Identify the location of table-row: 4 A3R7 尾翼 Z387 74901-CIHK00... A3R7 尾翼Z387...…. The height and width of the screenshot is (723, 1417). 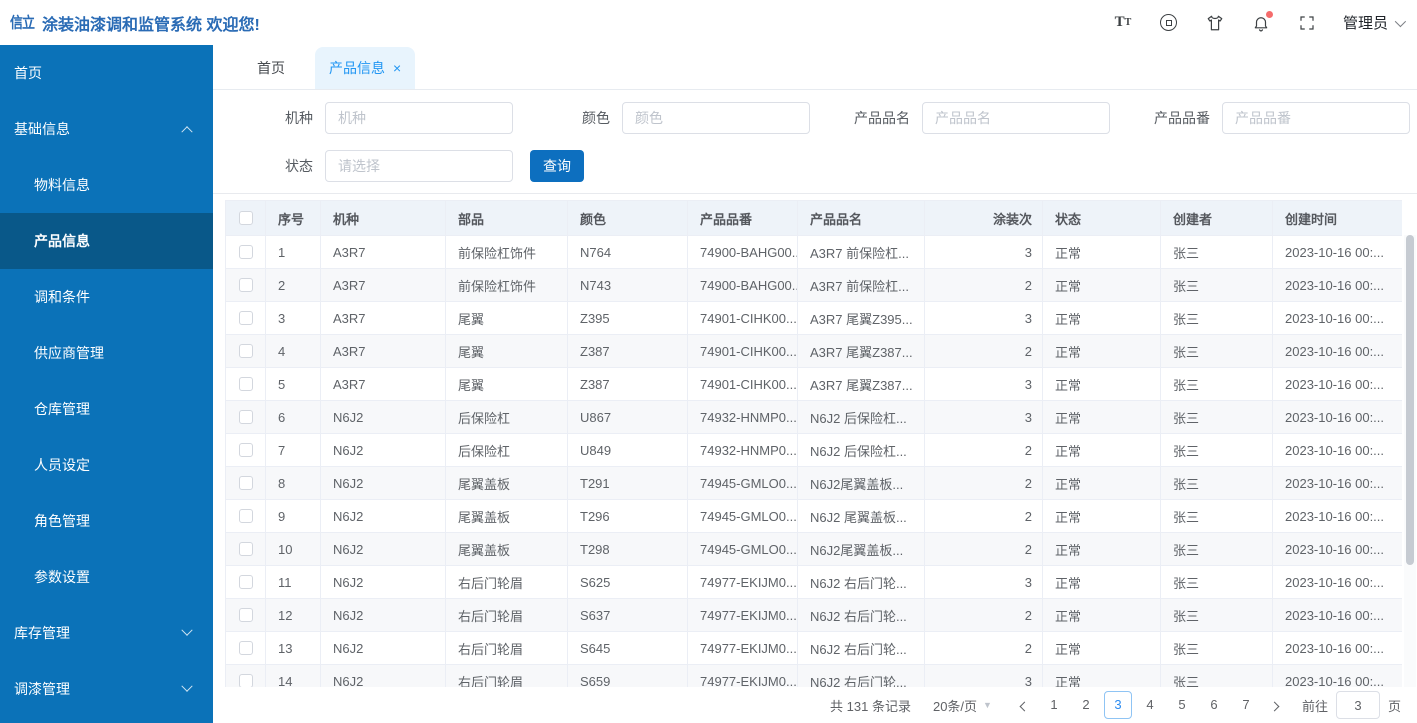
(814, 351).